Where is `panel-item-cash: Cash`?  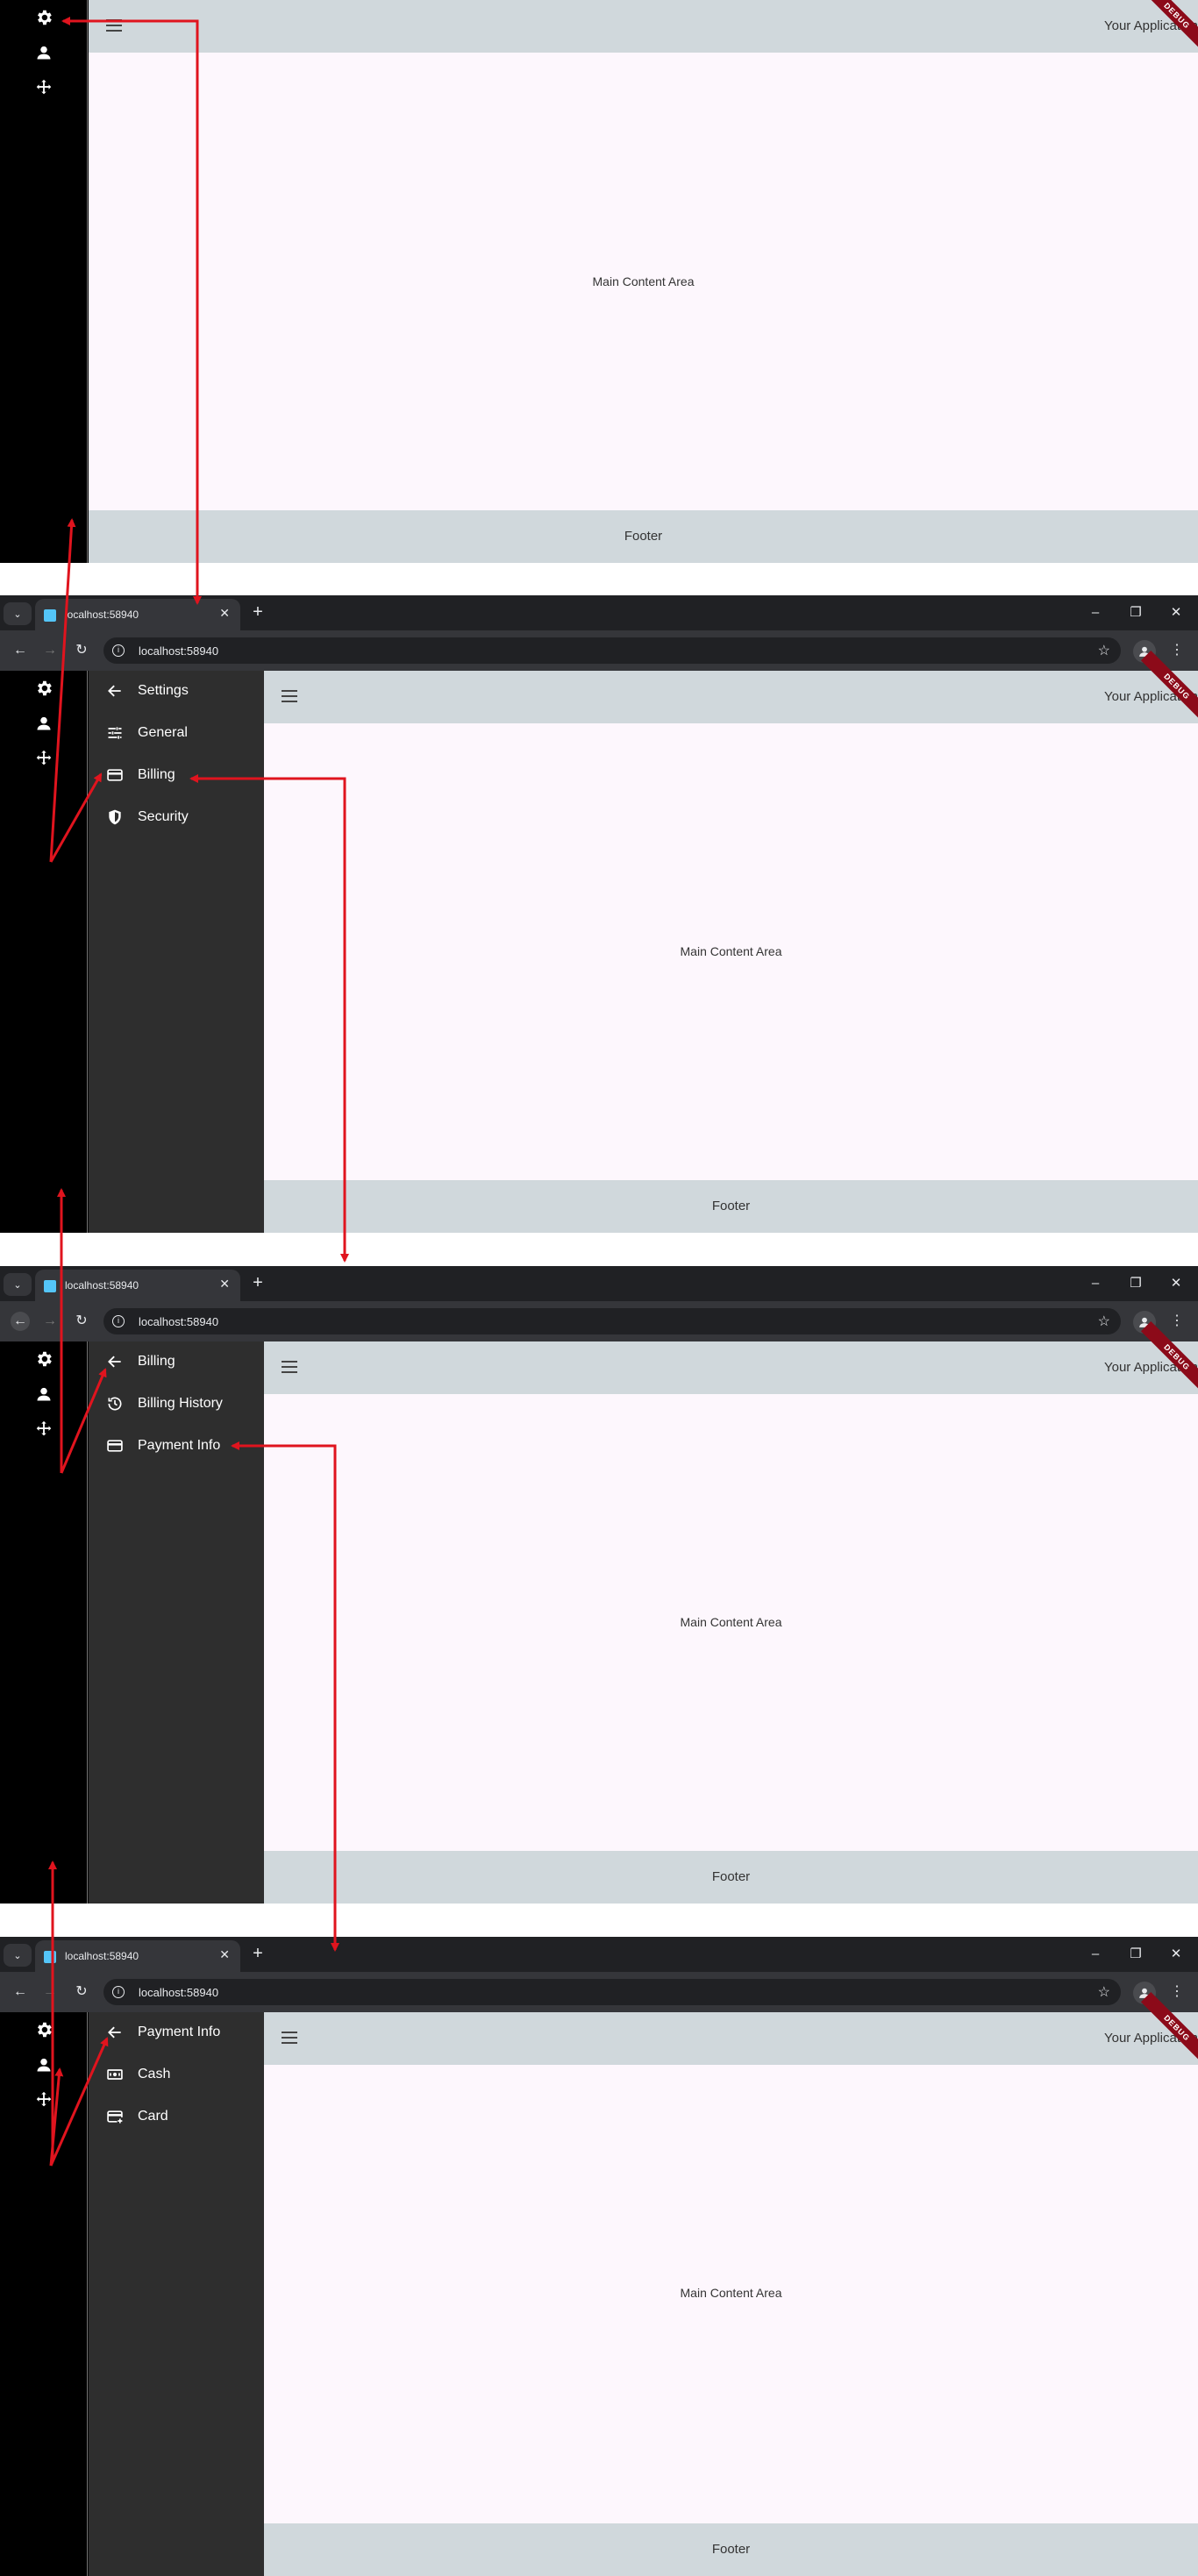
panel-item-cash: Cash is located at coordinates (137, 2074).